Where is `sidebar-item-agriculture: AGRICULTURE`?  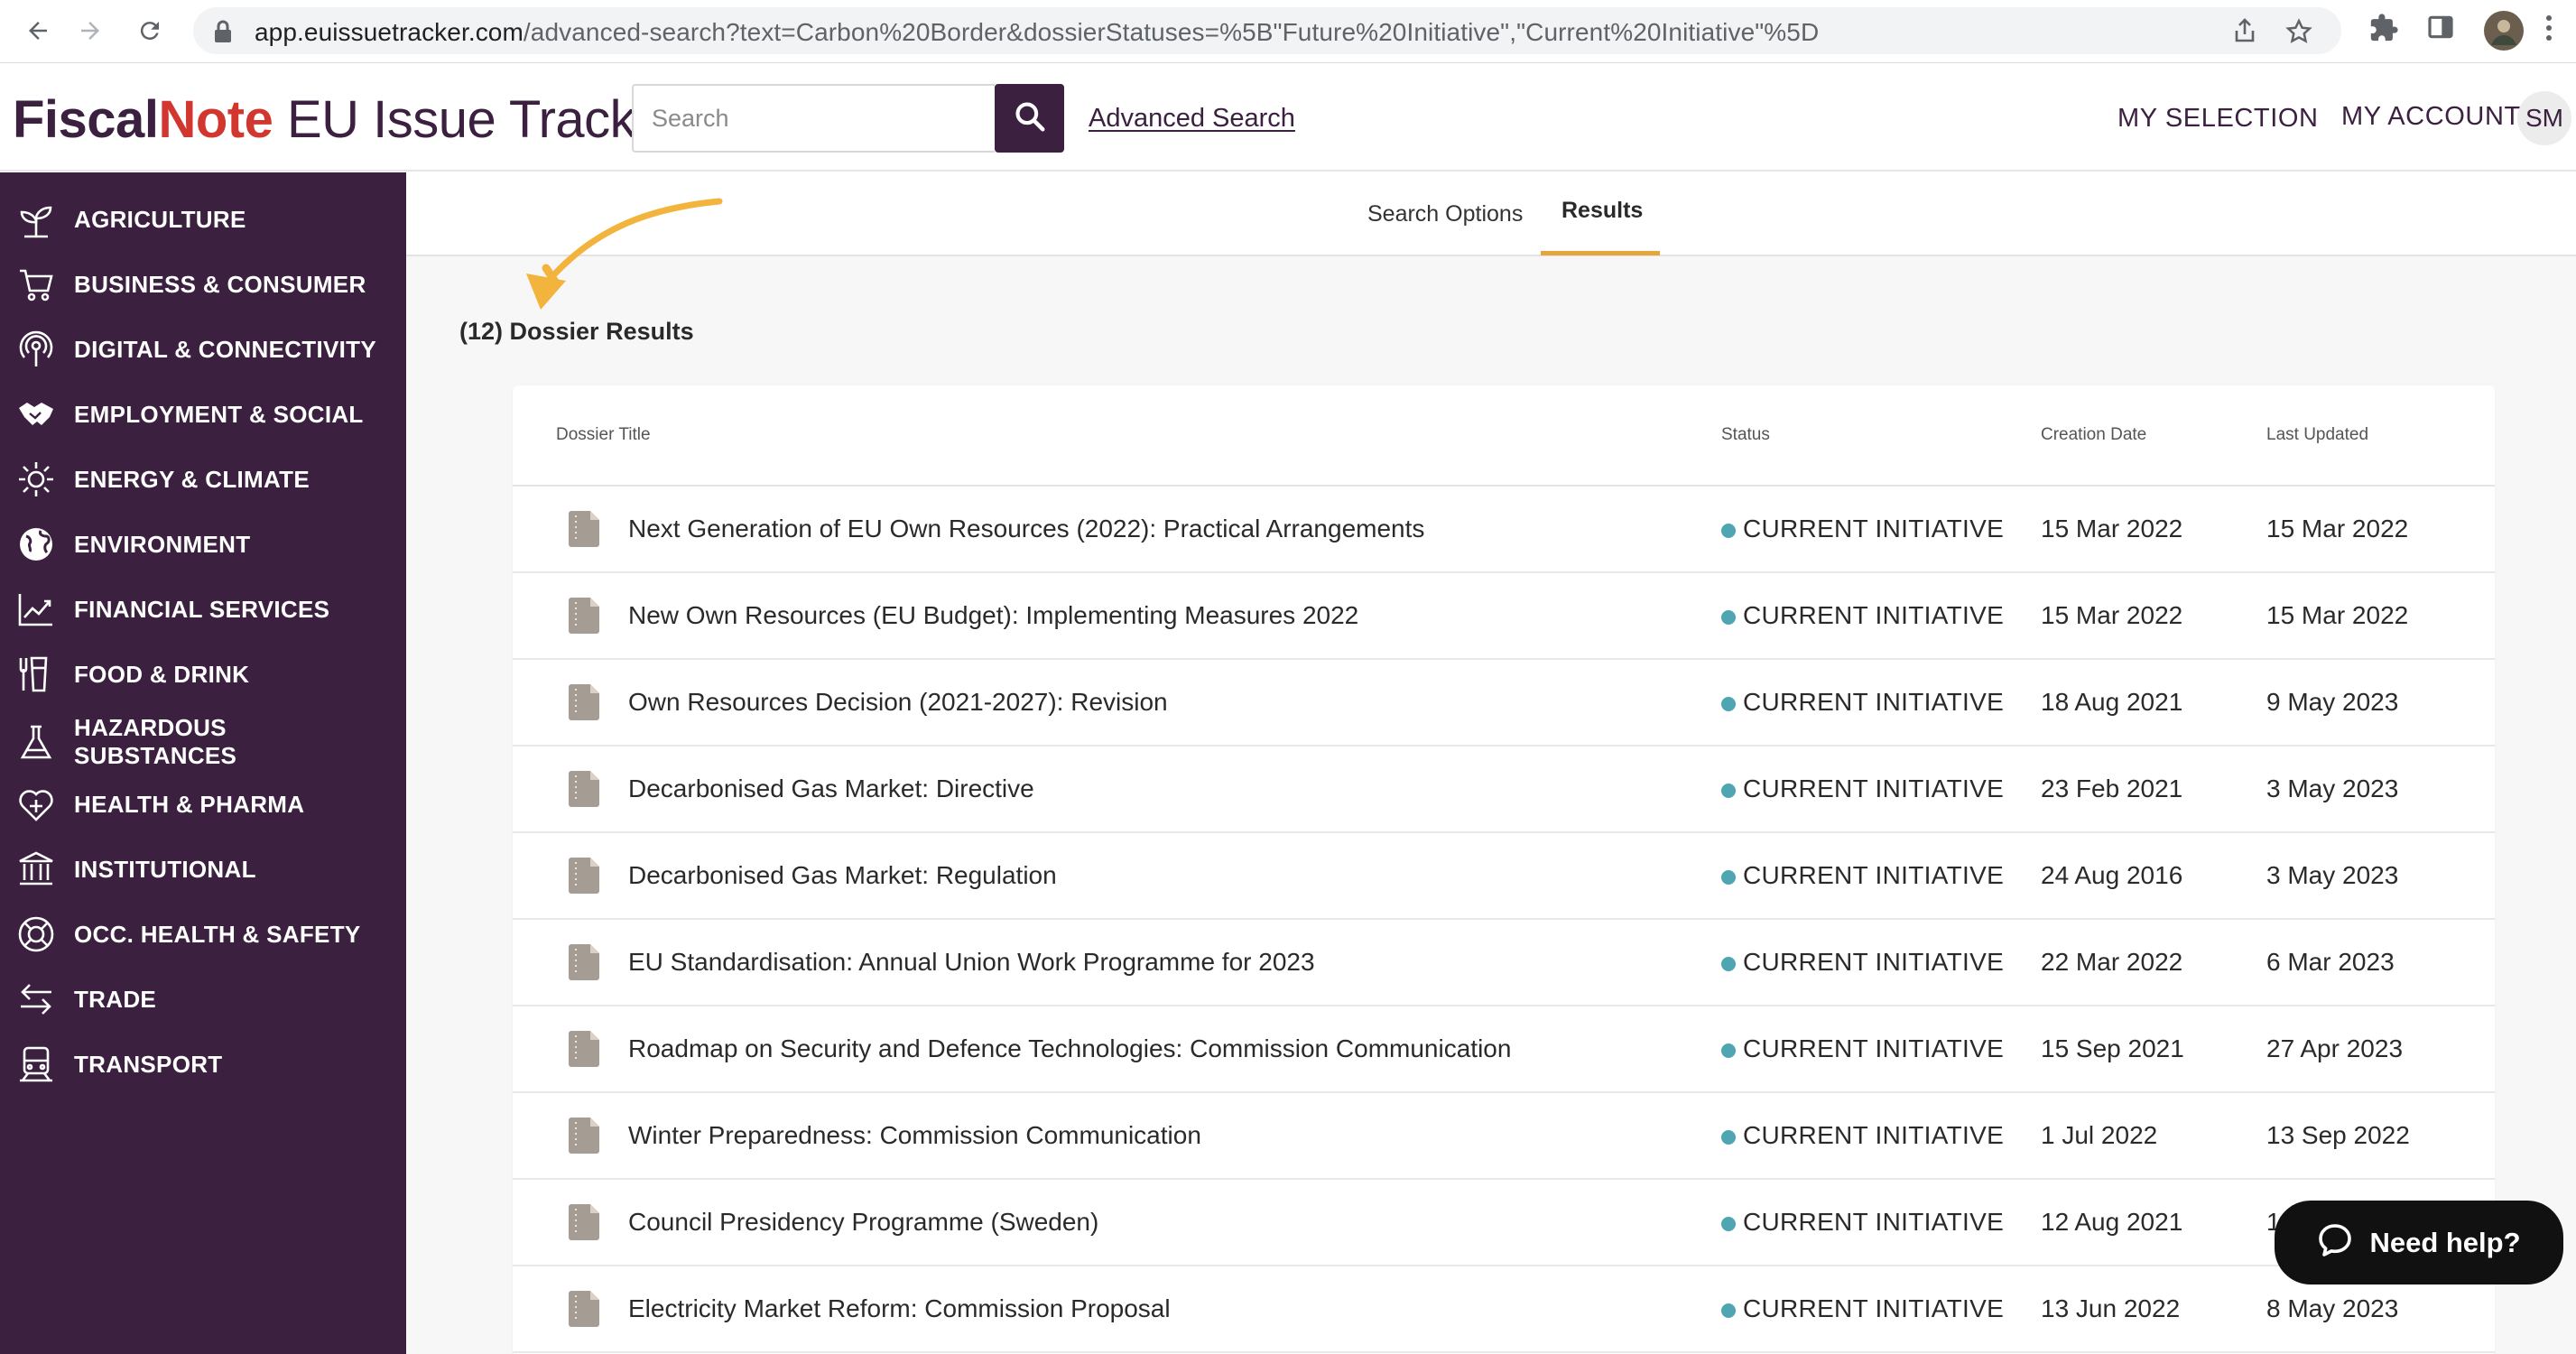
sidebar-item-agriculture: AGRICULTURE is located at coordinates (203, 219).